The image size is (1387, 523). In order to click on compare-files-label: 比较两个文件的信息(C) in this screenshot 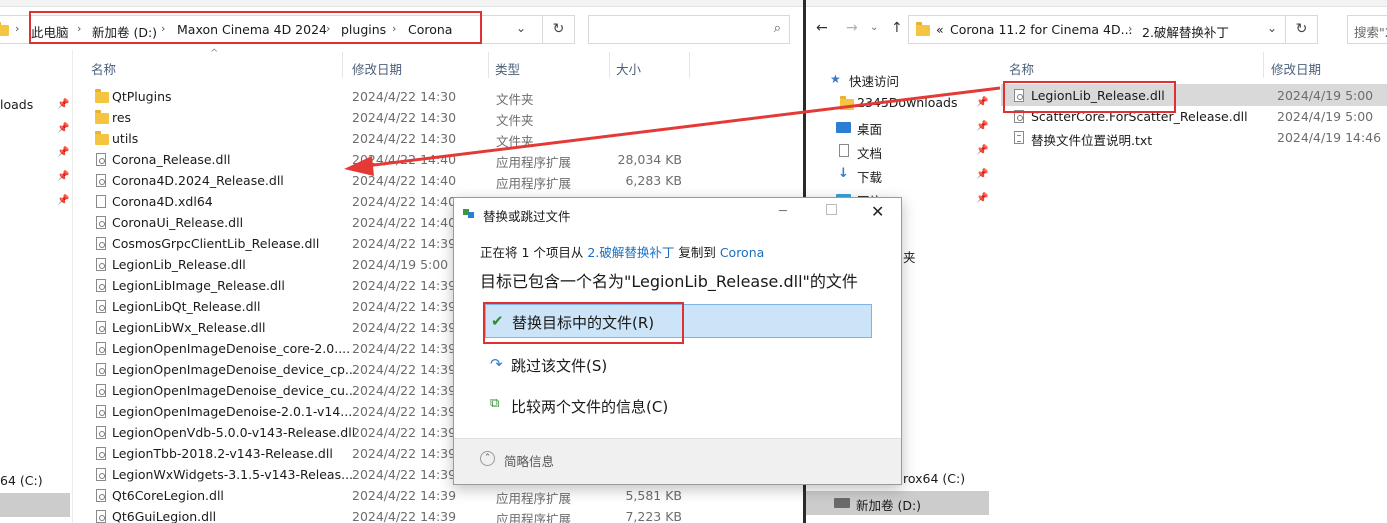, I will do `click(590, 407)`.